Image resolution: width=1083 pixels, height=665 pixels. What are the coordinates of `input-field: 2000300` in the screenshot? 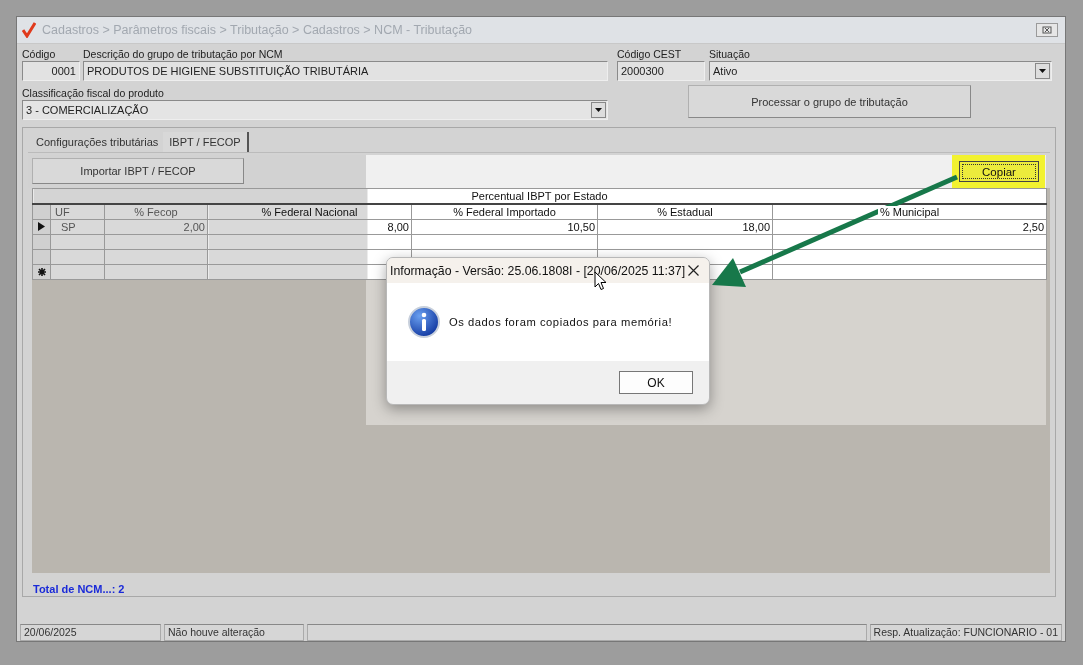 It's located at (661, 71).